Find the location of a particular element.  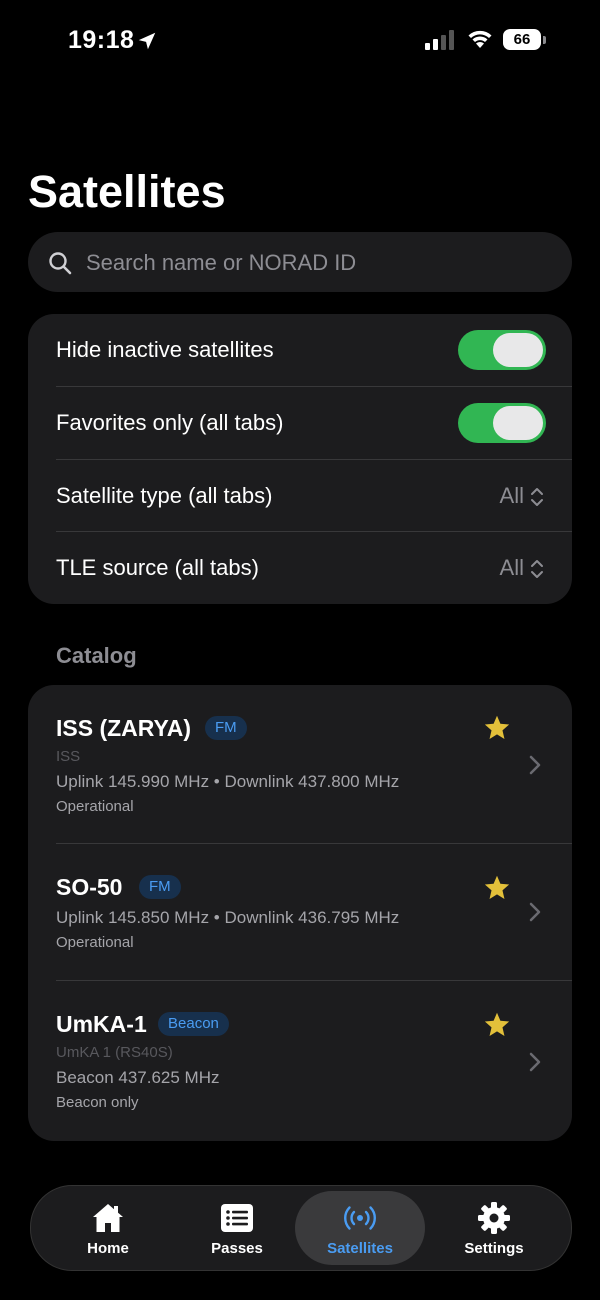

tab-bar: Home Passes Satellites Settings is located at coordinates (301, 1228).